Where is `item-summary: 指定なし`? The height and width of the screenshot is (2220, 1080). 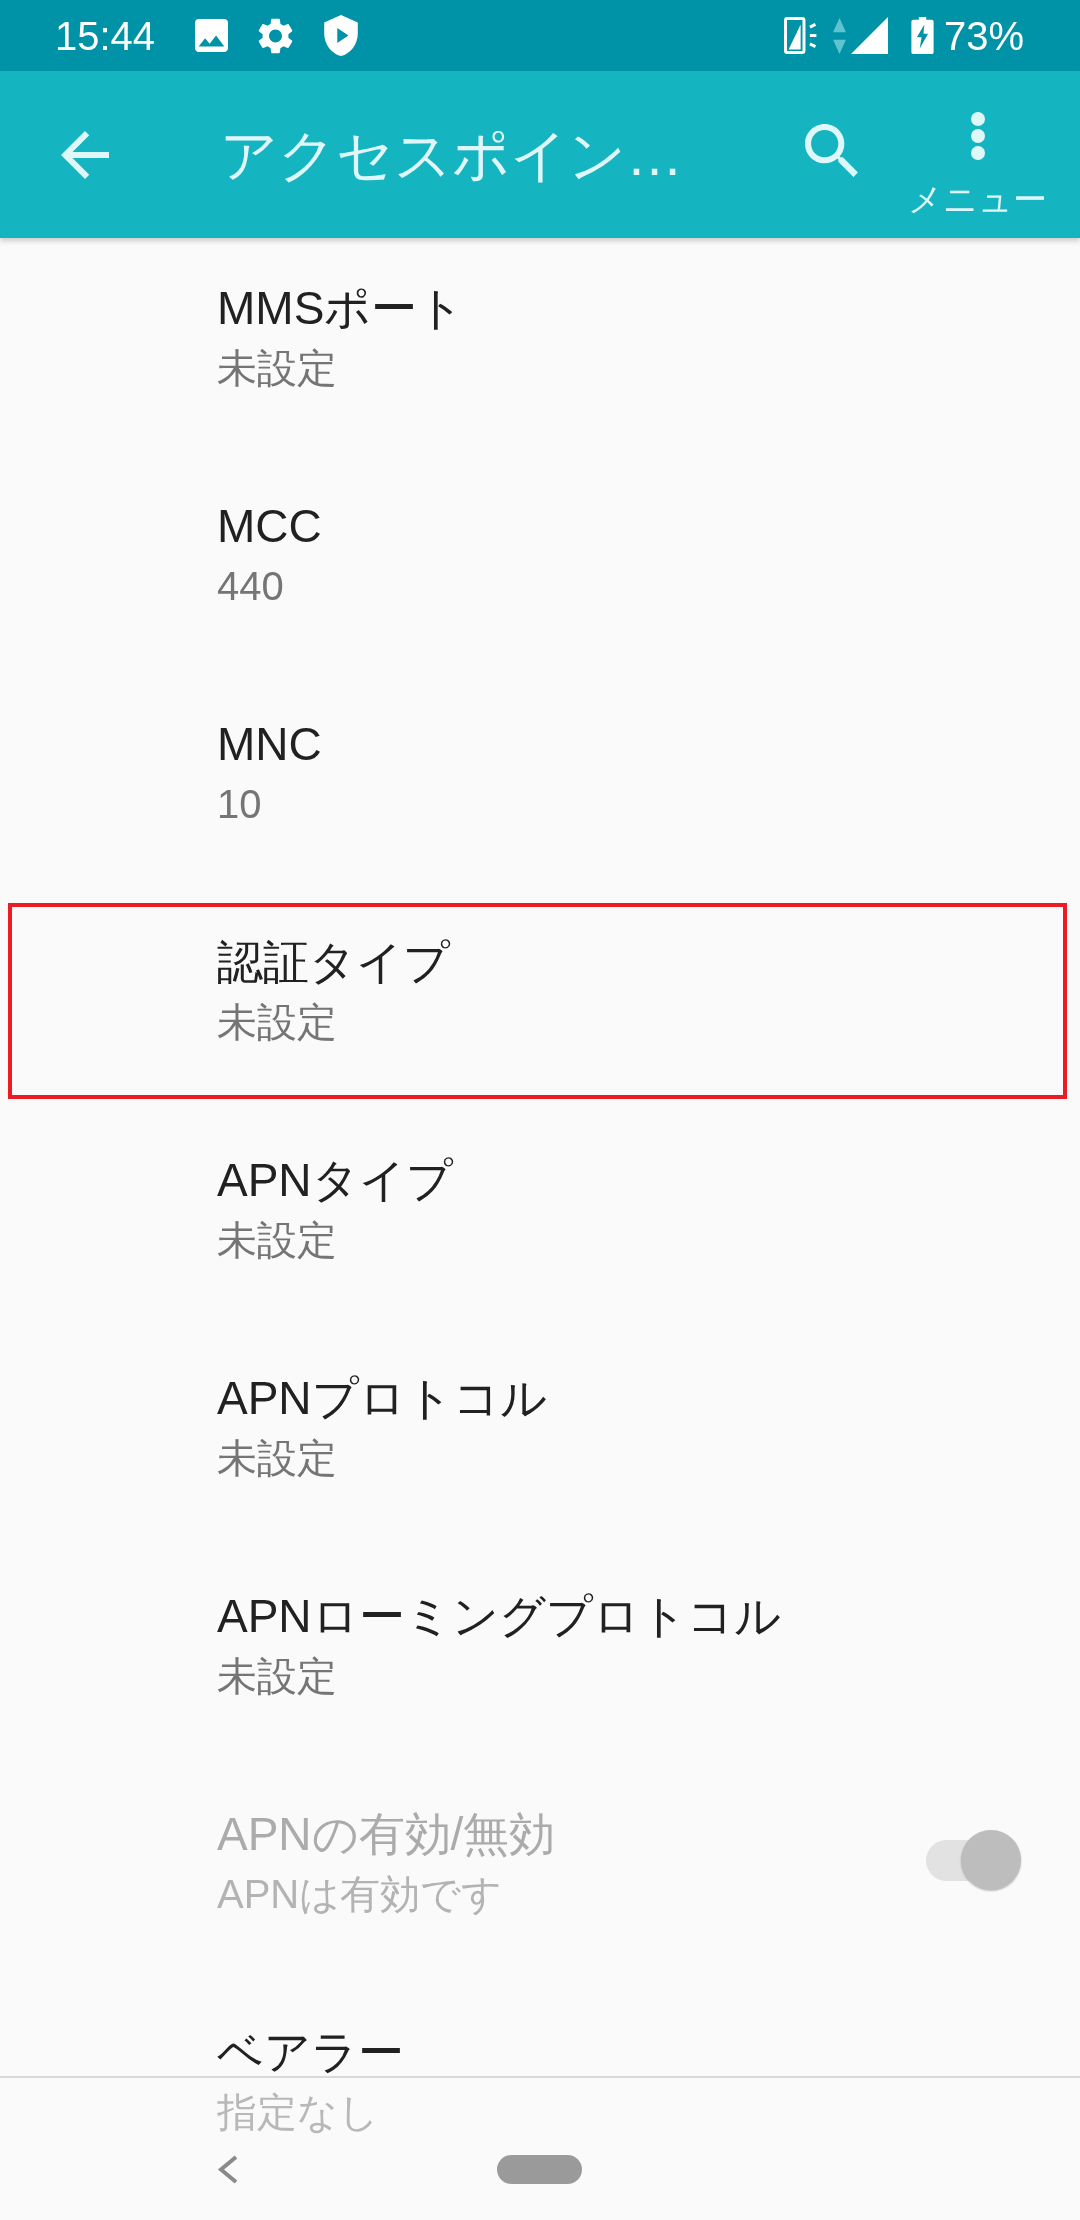
item-summary: 指定なし is located at coordinates (298, 2112).